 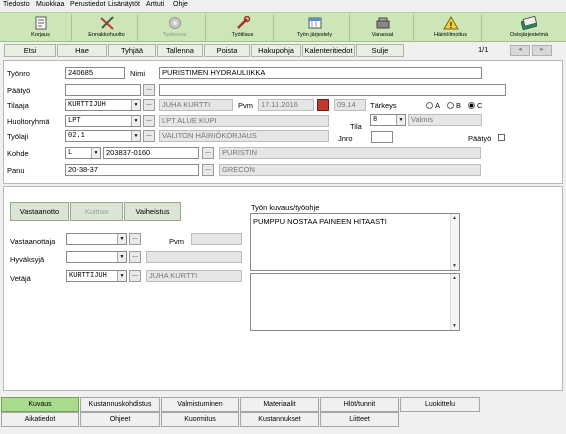 What do you see at coordinates (120, 404) in the screenshot?
I see `tab-kustannuskohdistus: Kustannuskohdistus` at bounding box center [120, 404].